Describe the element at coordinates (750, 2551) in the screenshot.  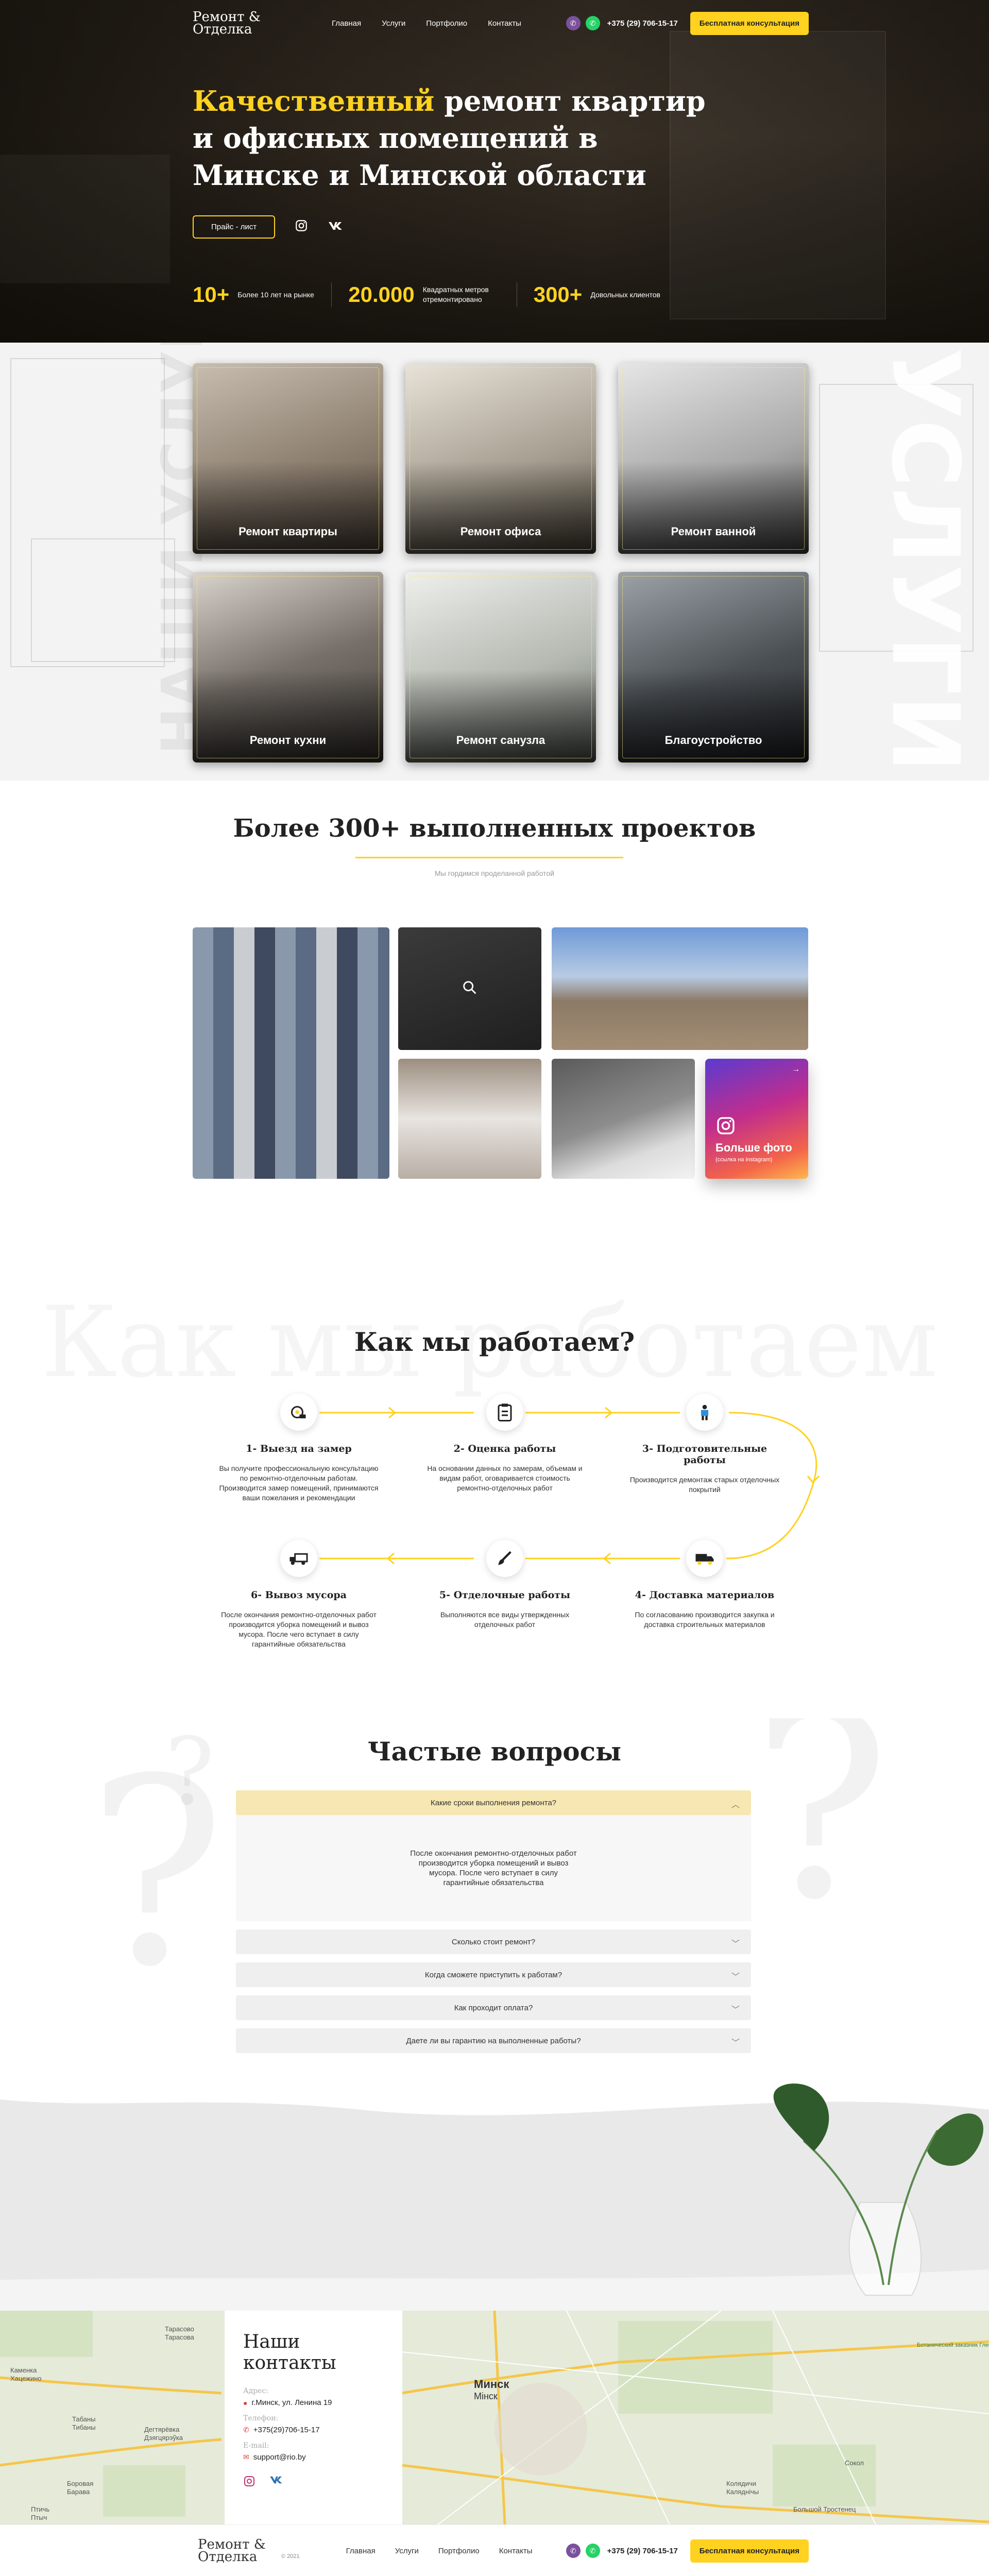
I see `footer-consultation-button: Бесплатная консультация` at that location.